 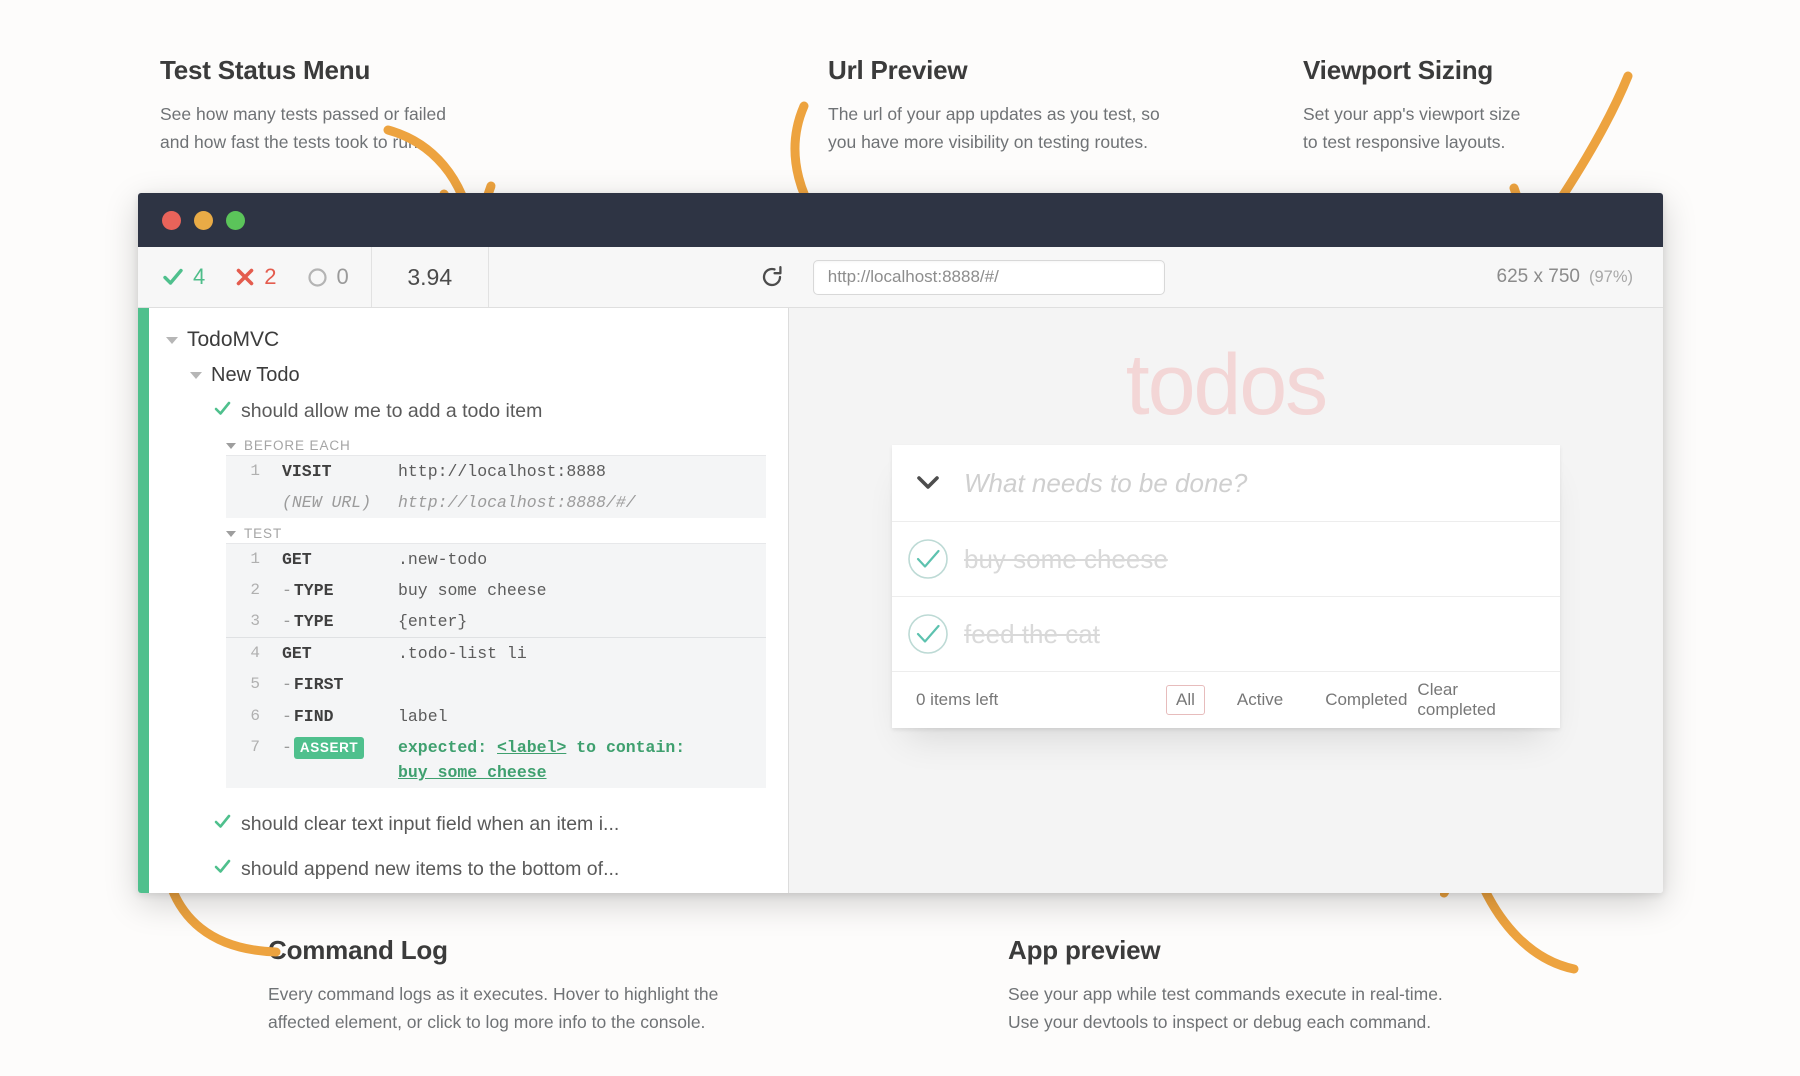 I want to click on todo-list-item: feed the cat, so click(x=1226, y=634).